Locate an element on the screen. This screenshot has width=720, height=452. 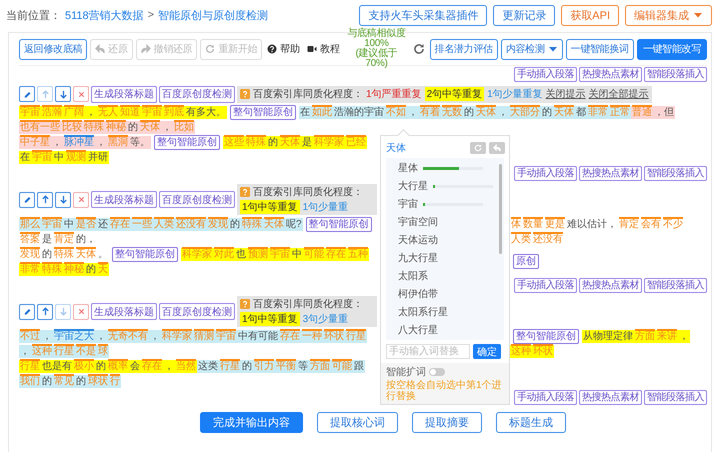
marked-word: 猜测 is located at coordinates (204, 335).